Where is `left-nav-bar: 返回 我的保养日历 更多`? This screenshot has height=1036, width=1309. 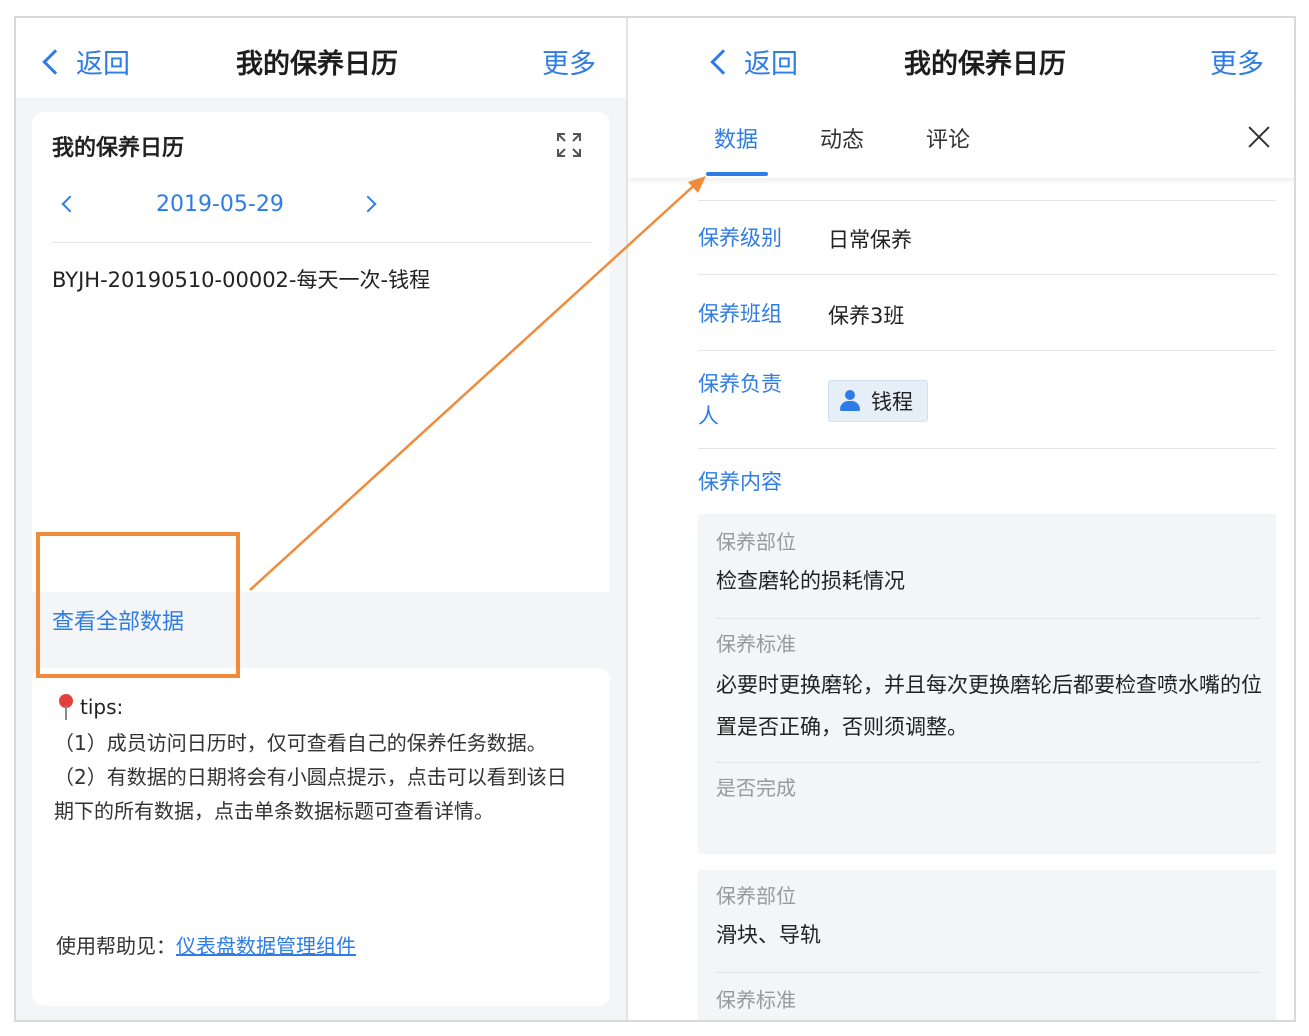
left-nav-bar: 返回 我的保养日历 更多 is located at coordinates (321, 58).